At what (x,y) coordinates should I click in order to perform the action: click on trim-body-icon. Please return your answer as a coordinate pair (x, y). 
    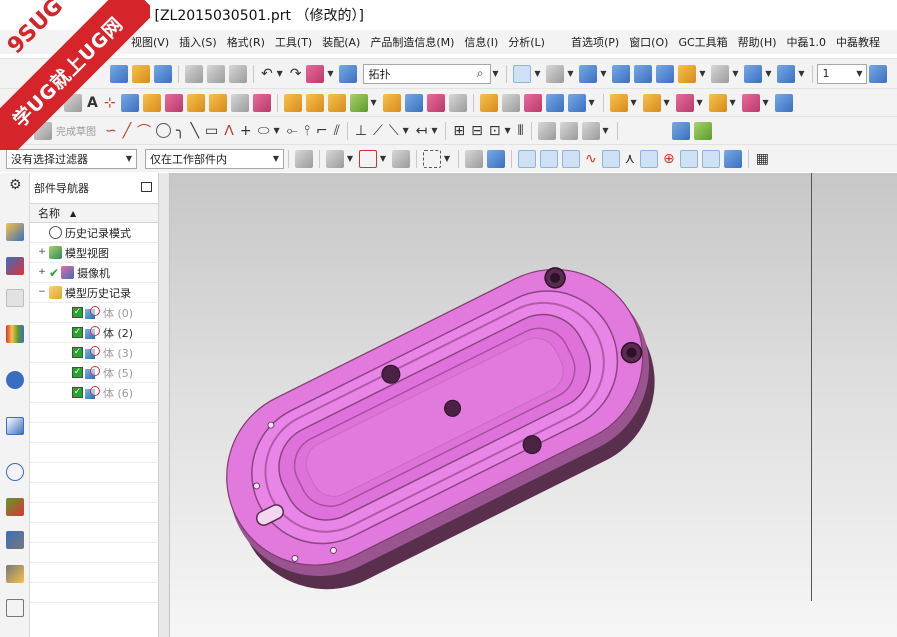
    Looking at the image, I should click on (510, 102).